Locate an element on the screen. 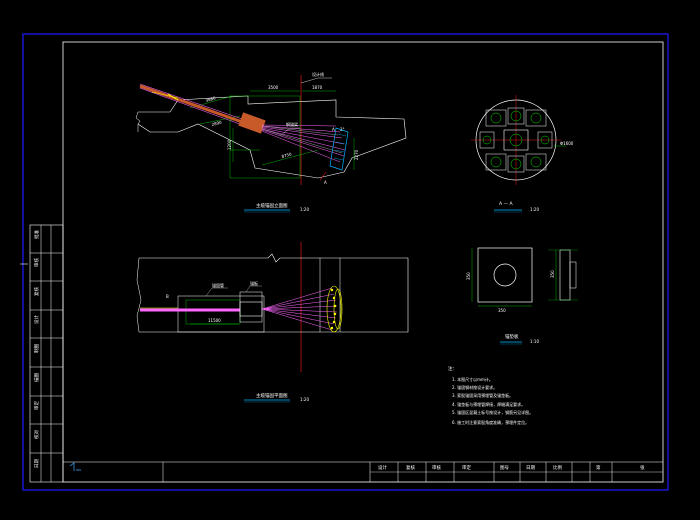 This screenshot has height=520, width=700. notes-heading: 注： is located at coordinates (452, 368).